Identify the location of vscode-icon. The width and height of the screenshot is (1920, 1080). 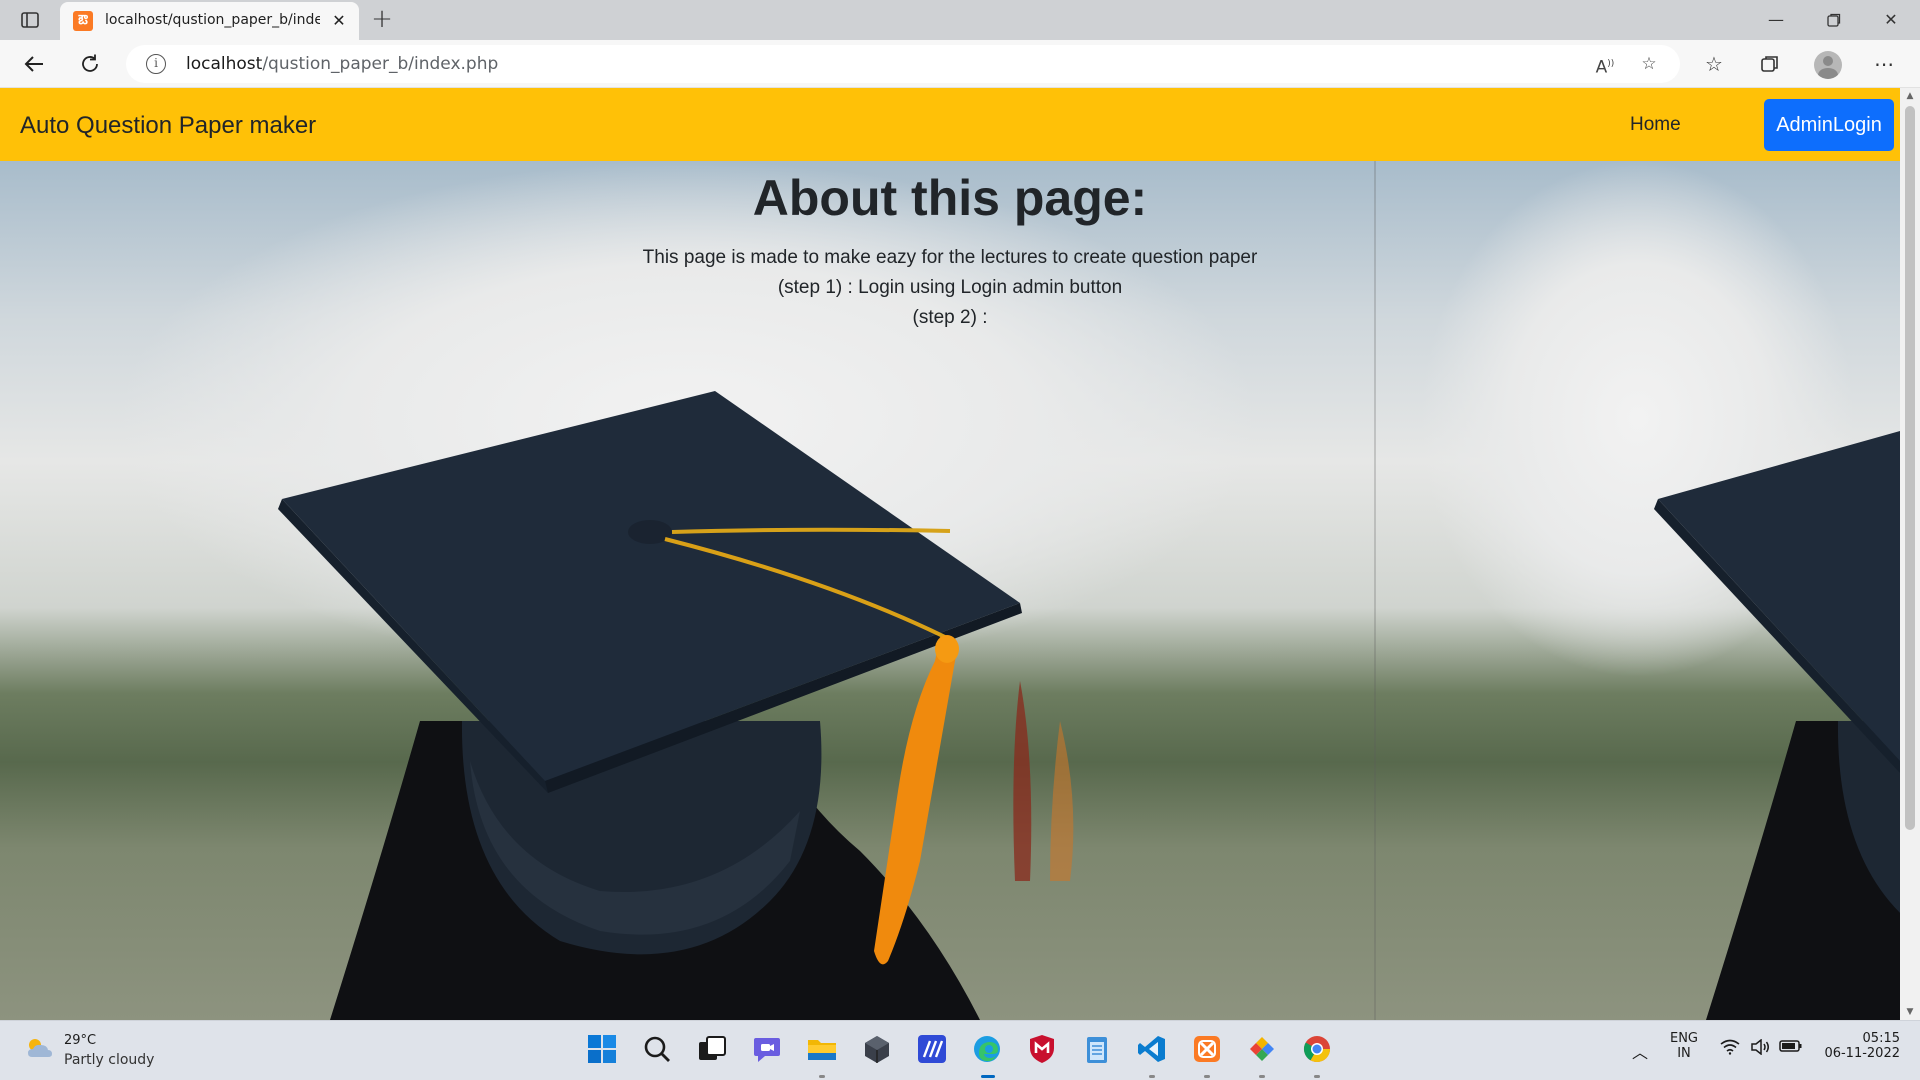
(1152, 1055).